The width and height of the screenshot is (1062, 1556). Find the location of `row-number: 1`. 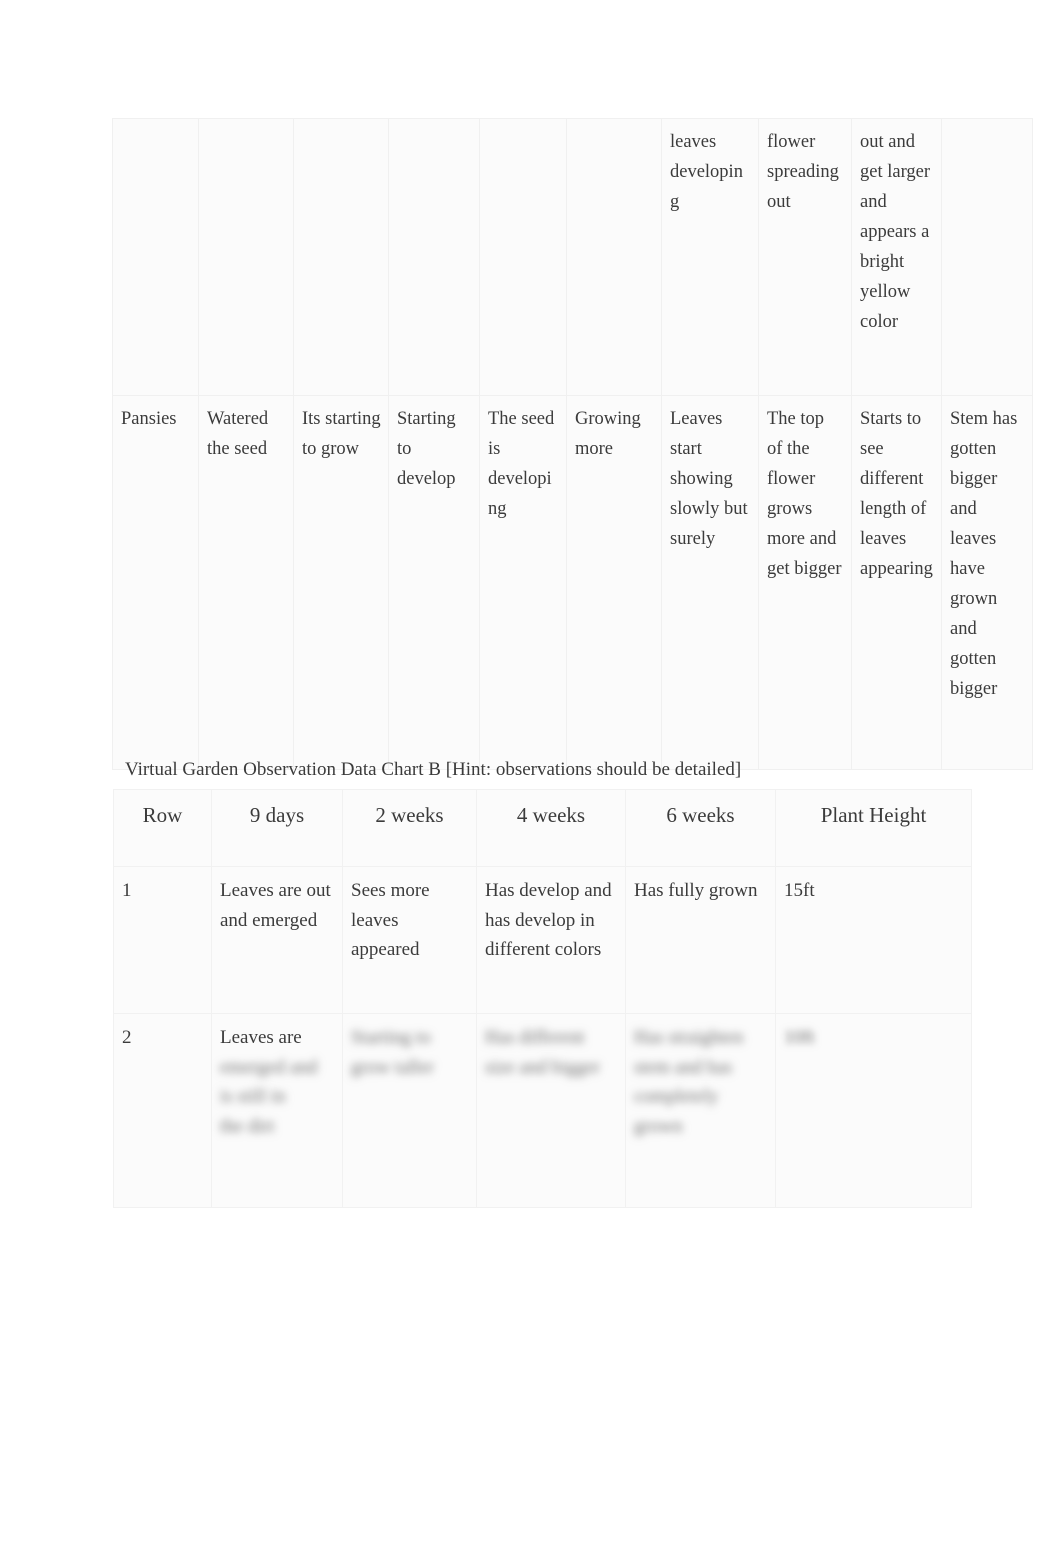

row-number: 1 is located at coordinates (162, 940).